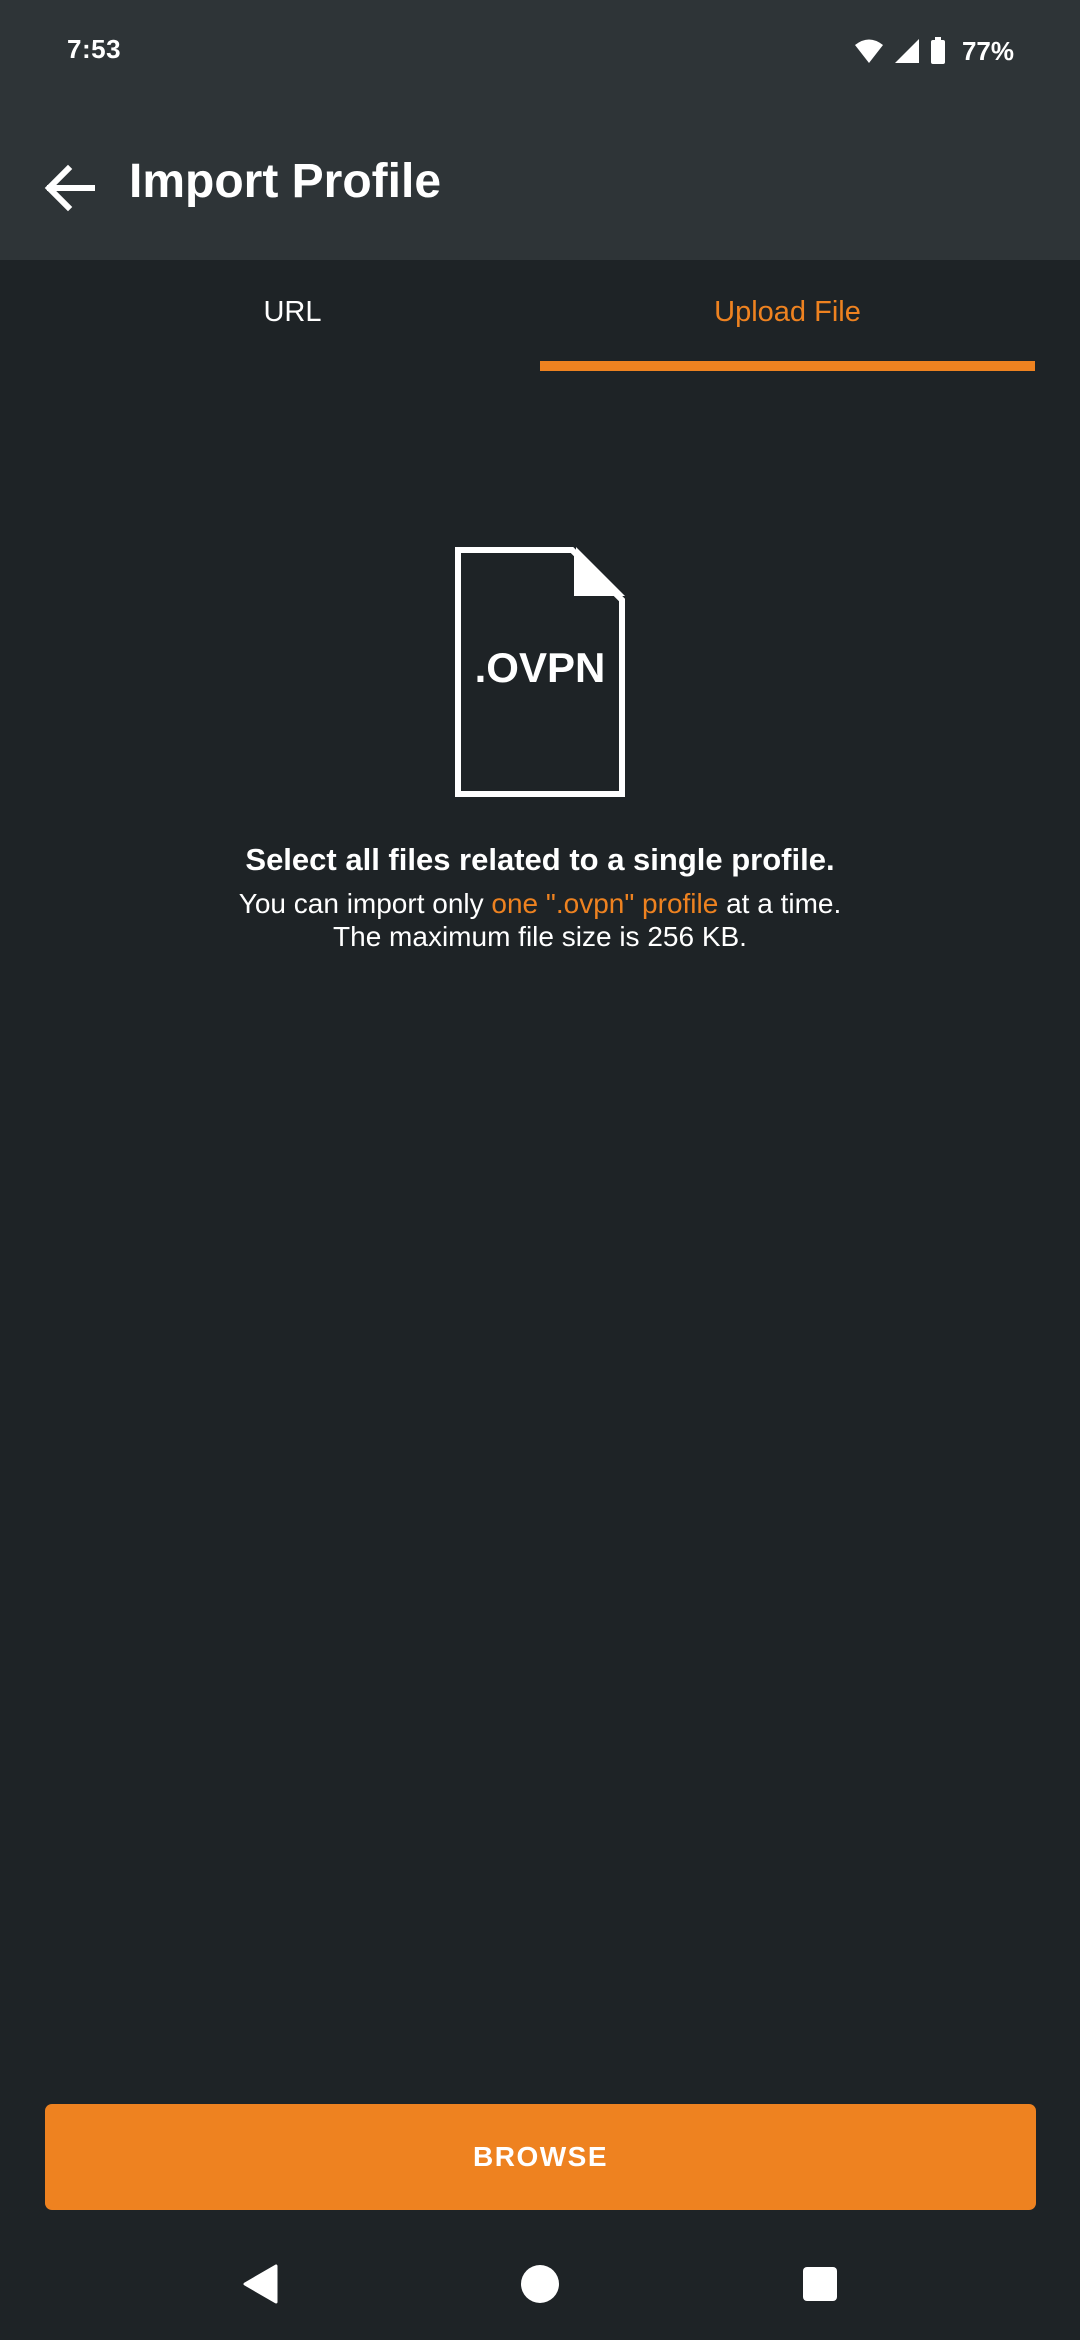  What do you see at coordinates (365, 903) in the screenshot?
I see `description-text-1: You can import only` at bounding box center [365, 903].